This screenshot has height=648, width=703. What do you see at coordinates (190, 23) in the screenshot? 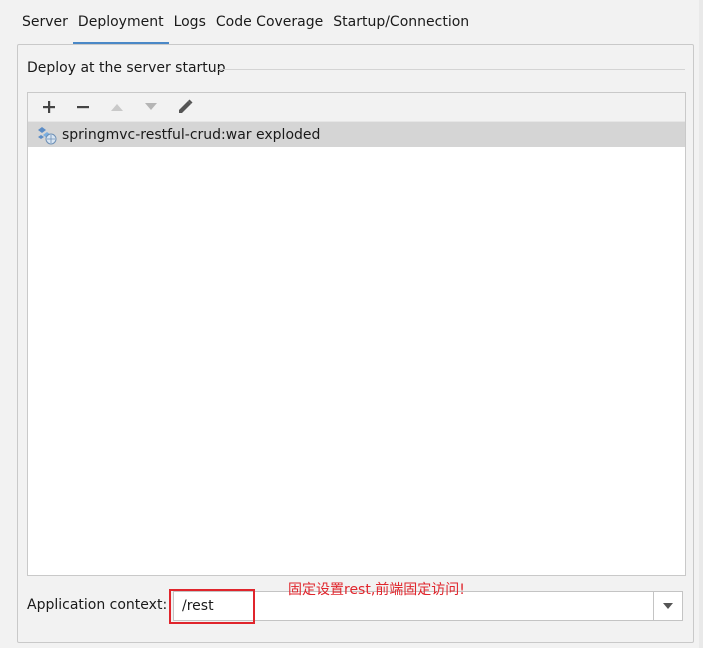
I see `tab-logs: Logs` at bounding box center [190, 23].